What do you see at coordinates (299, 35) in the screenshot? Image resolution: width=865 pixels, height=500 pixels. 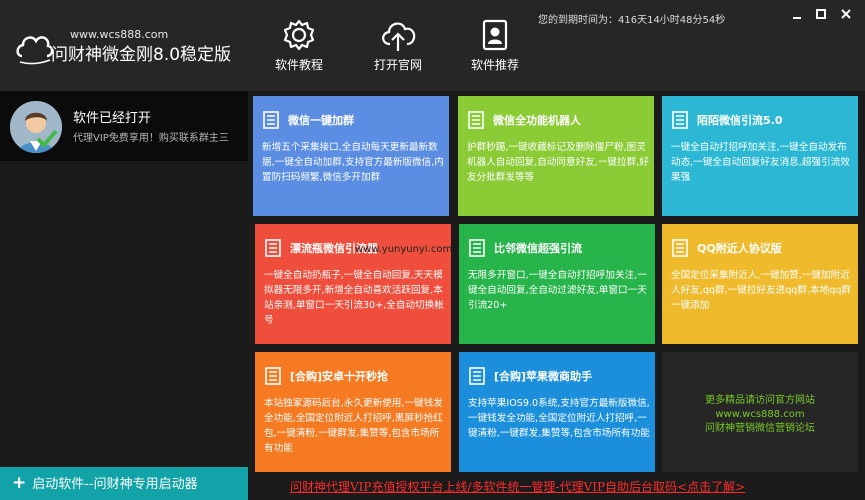 I see `gear-icon` at bounding box center [299, 35].